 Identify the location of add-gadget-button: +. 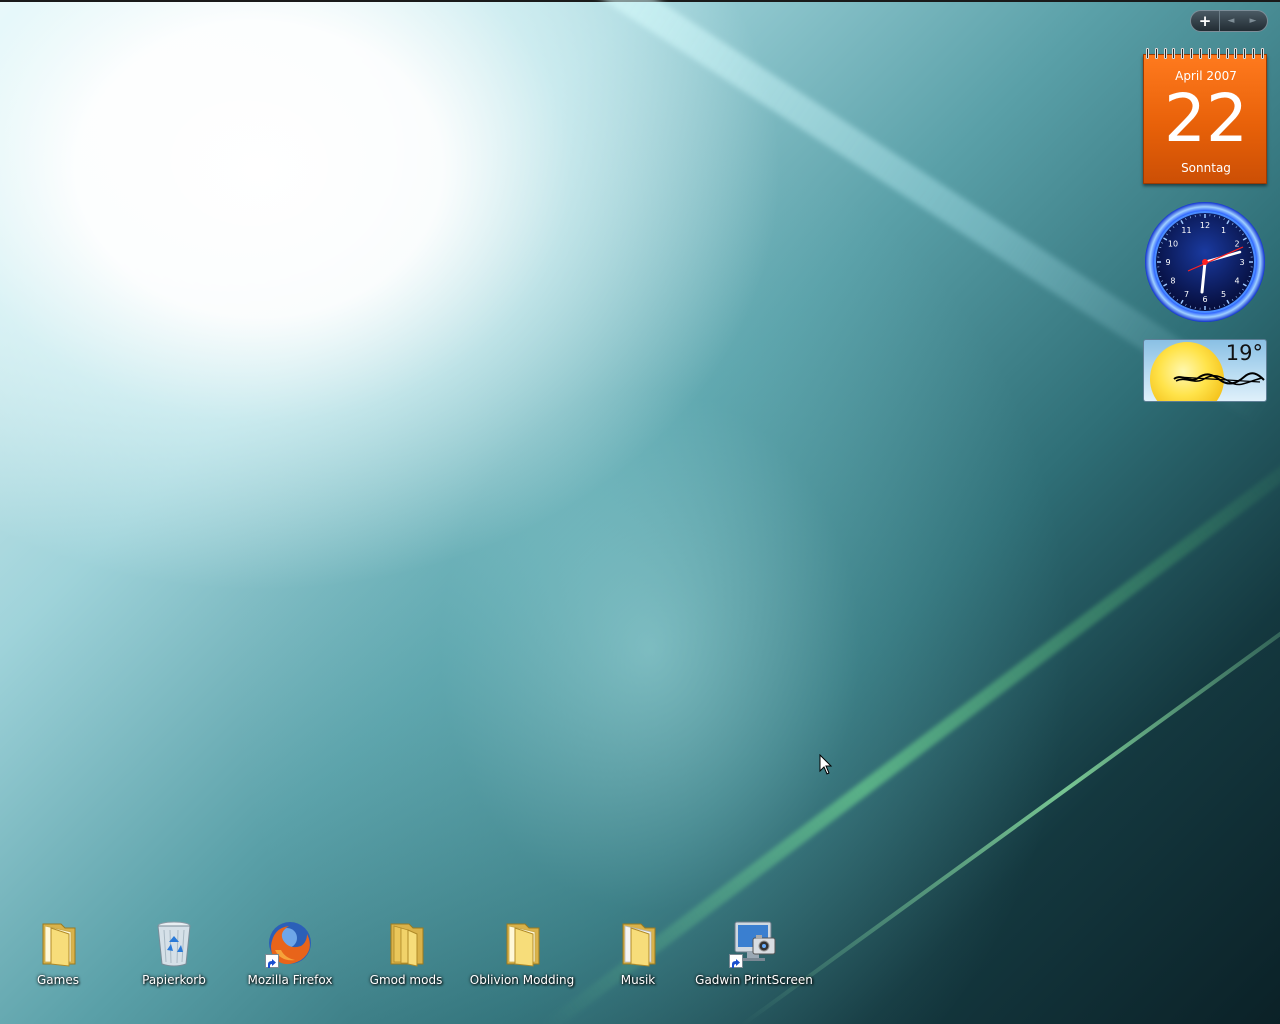
(1205, 21).